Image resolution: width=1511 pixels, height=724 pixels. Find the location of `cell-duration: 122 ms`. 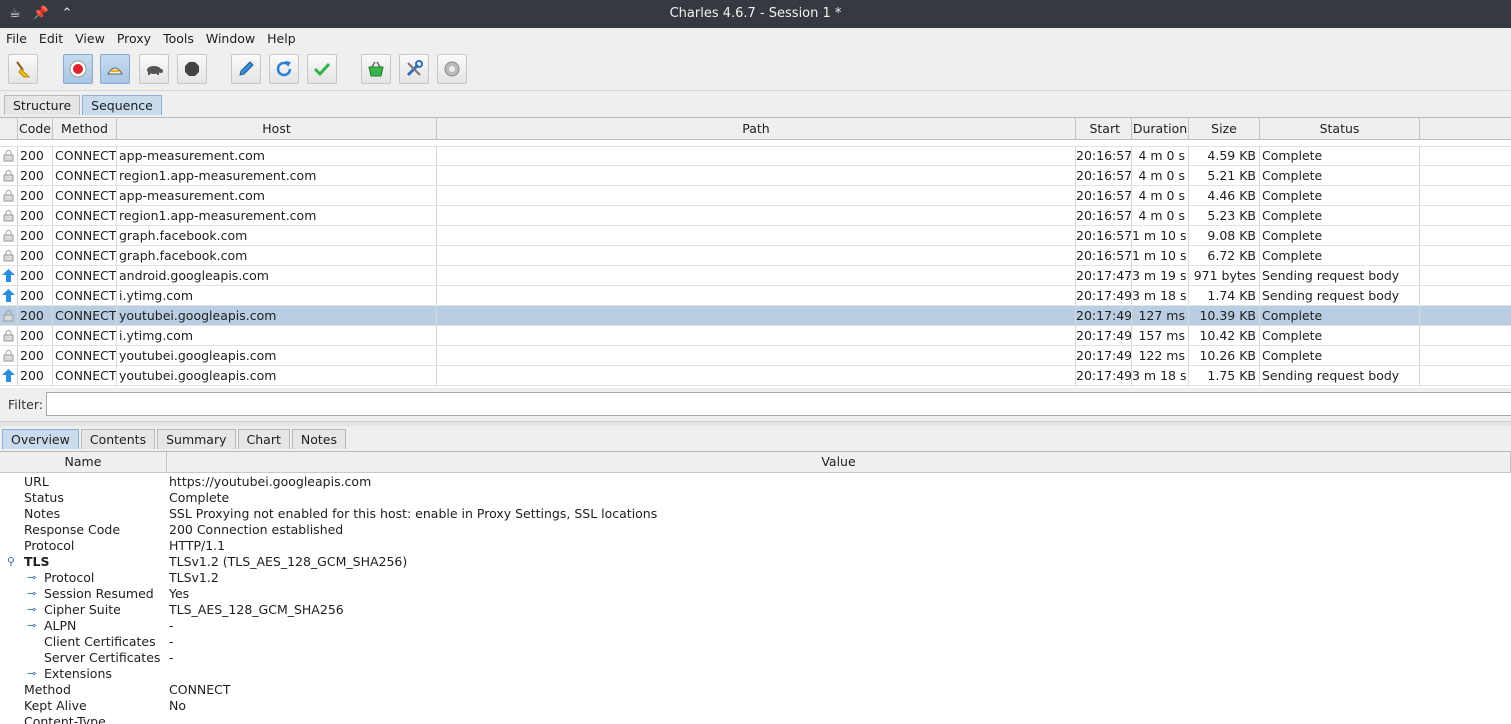

cell-duration: 122 ms is located at coordinates (1160, 355).